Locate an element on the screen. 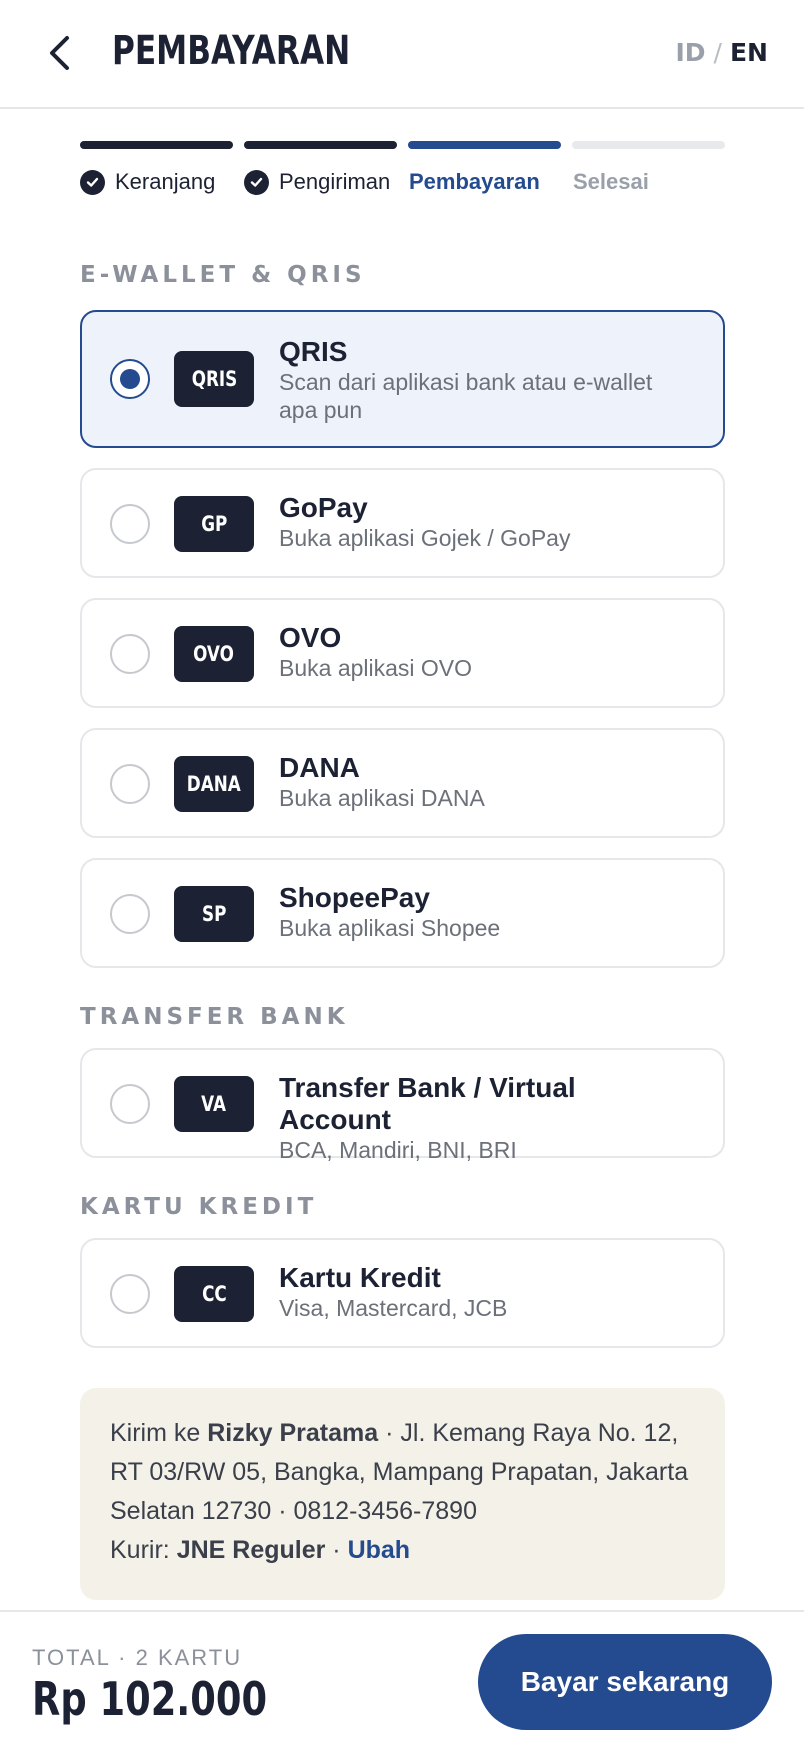  option-desc: Visa, Mastercard, JCB is located at coordinates (393, 1308).